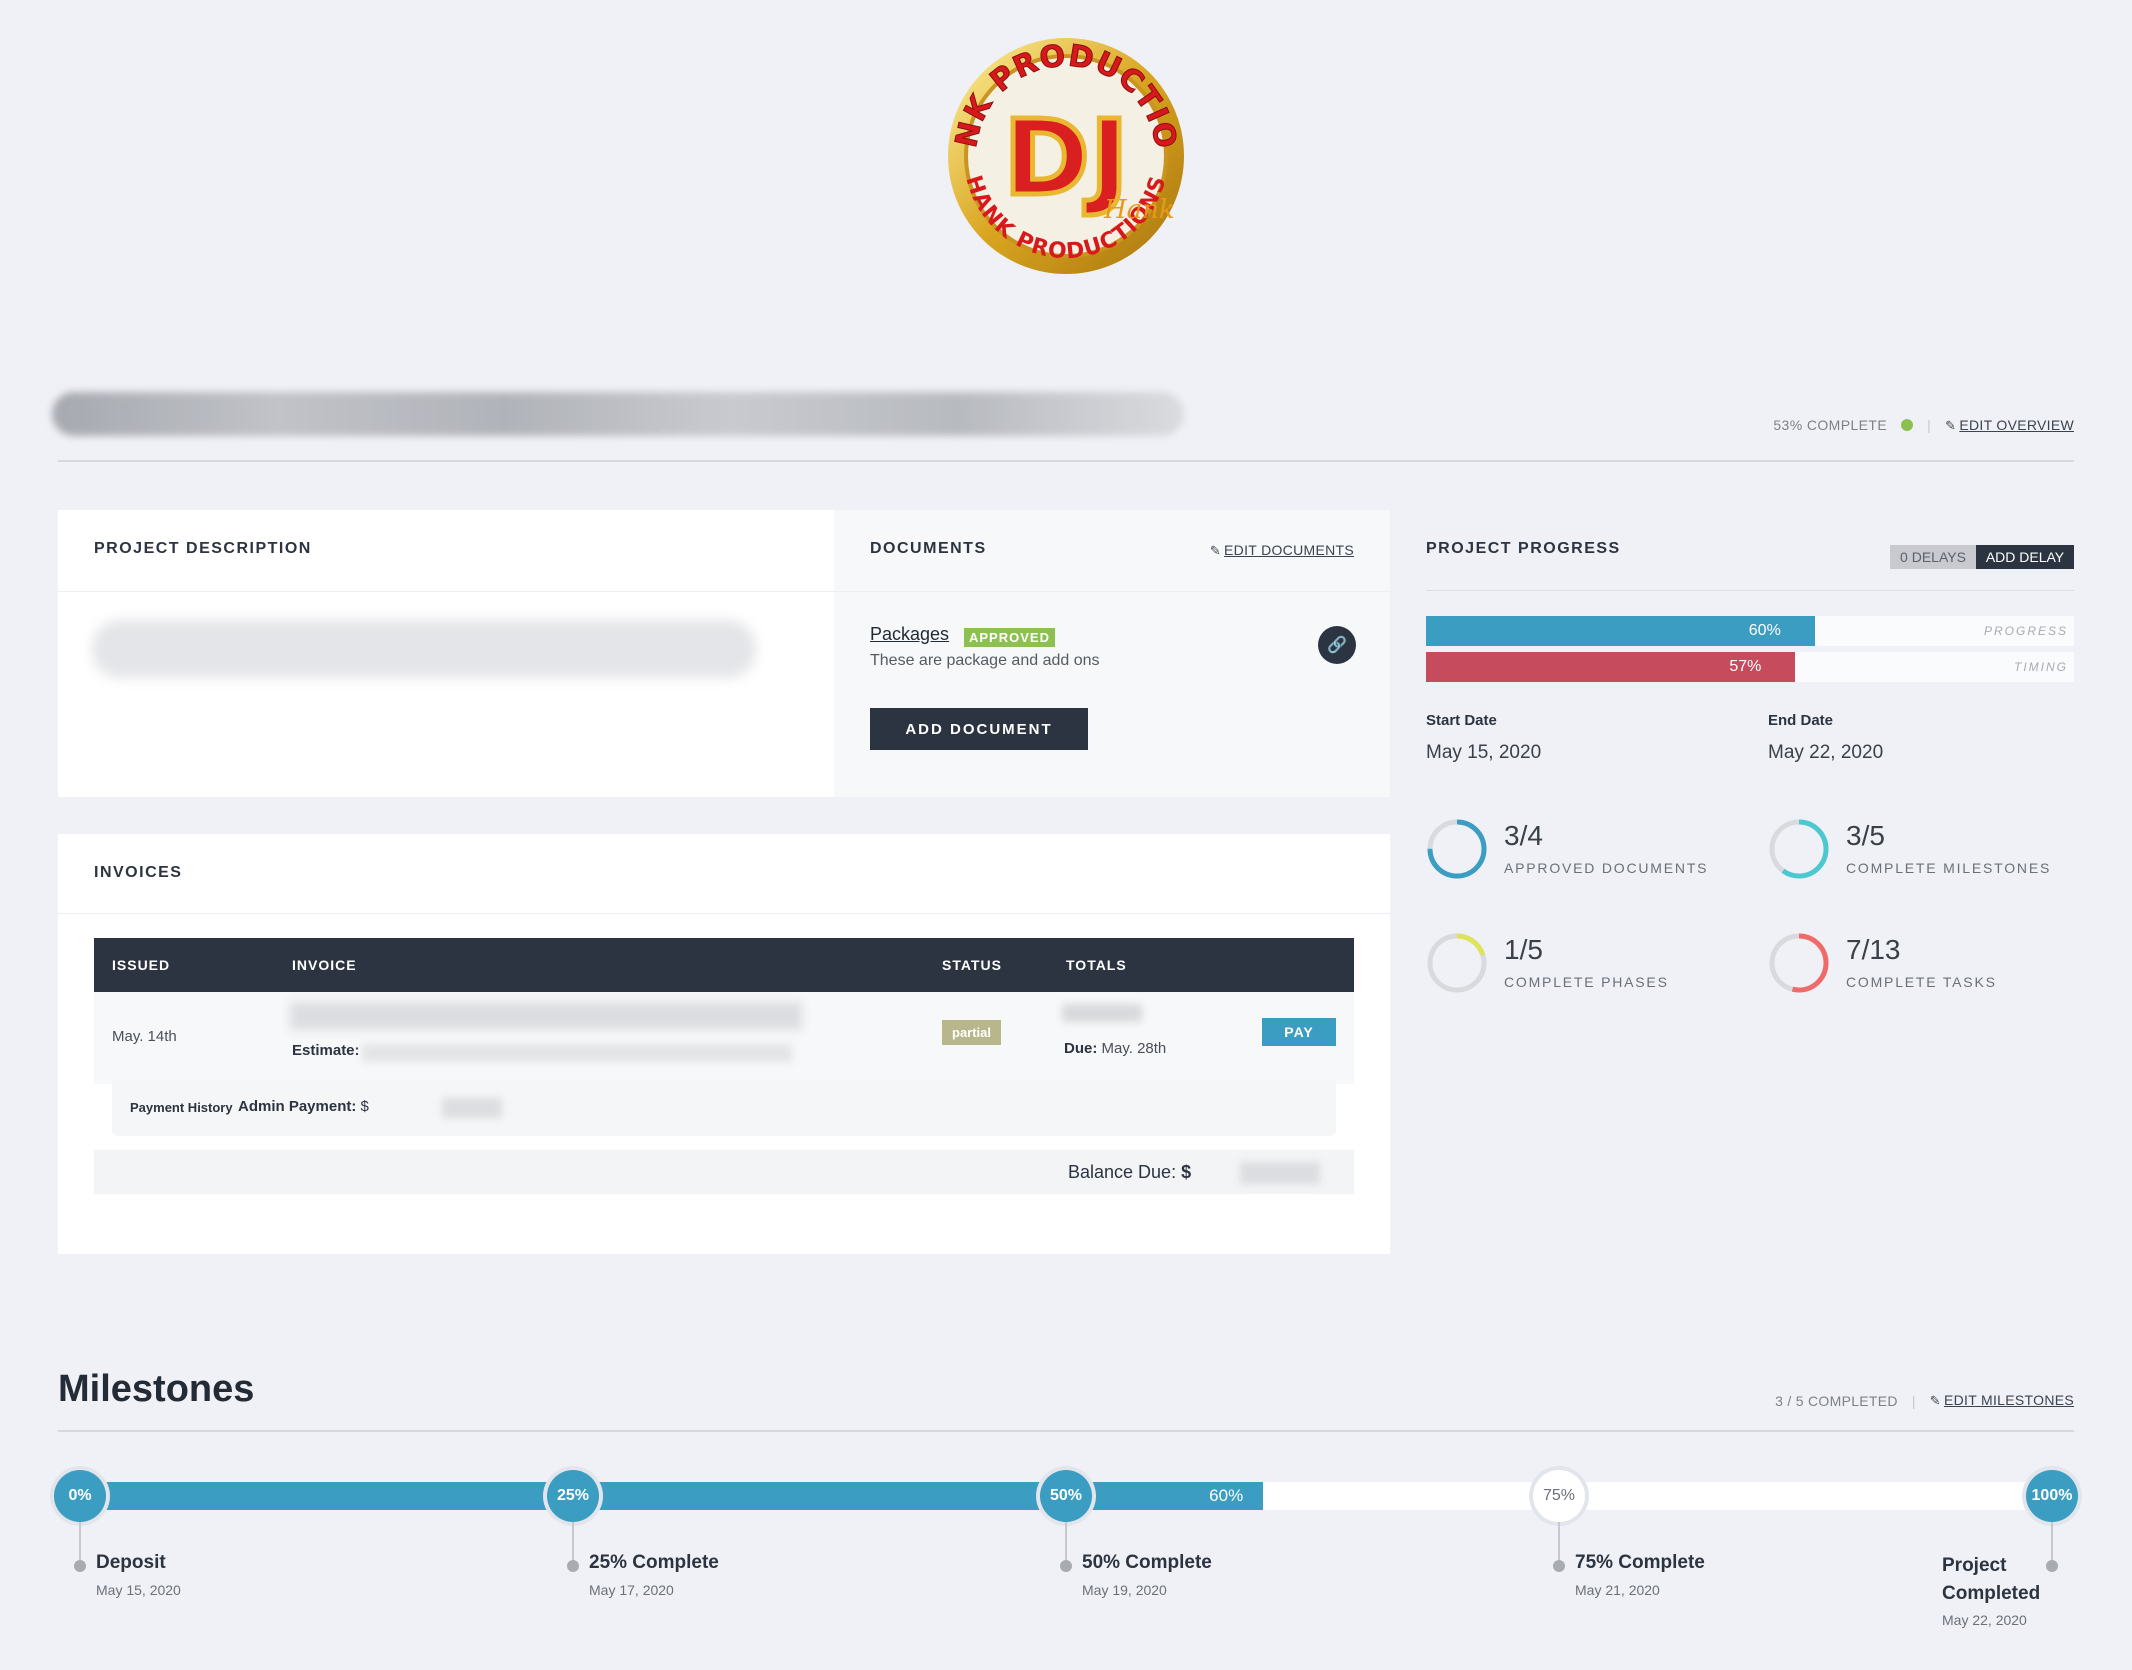 Image resolution: width=2132 pixels, height=1670 pixels. I want to click on stat-label: APPROVED DOCUMENTS, so click(1606, 868).